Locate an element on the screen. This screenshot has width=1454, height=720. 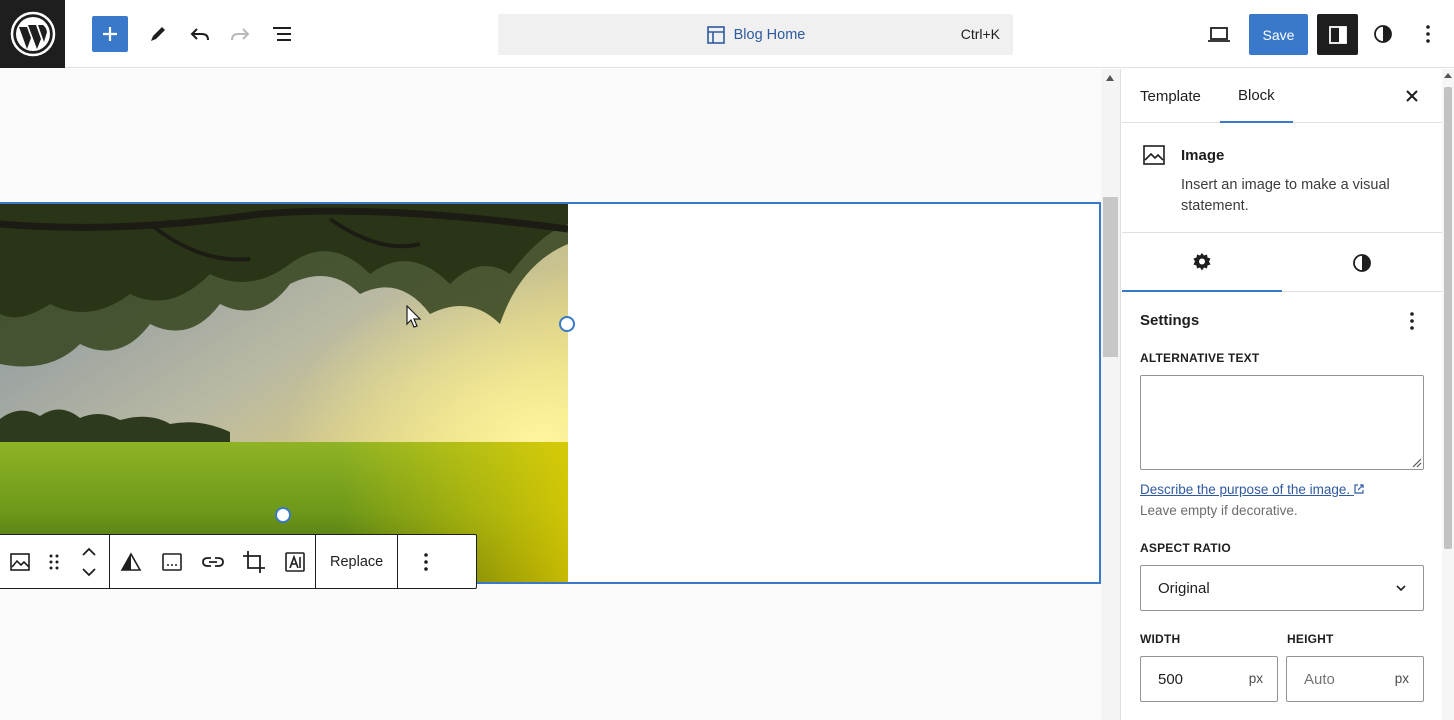
tab-styles is located at coordinates (1362, 263).